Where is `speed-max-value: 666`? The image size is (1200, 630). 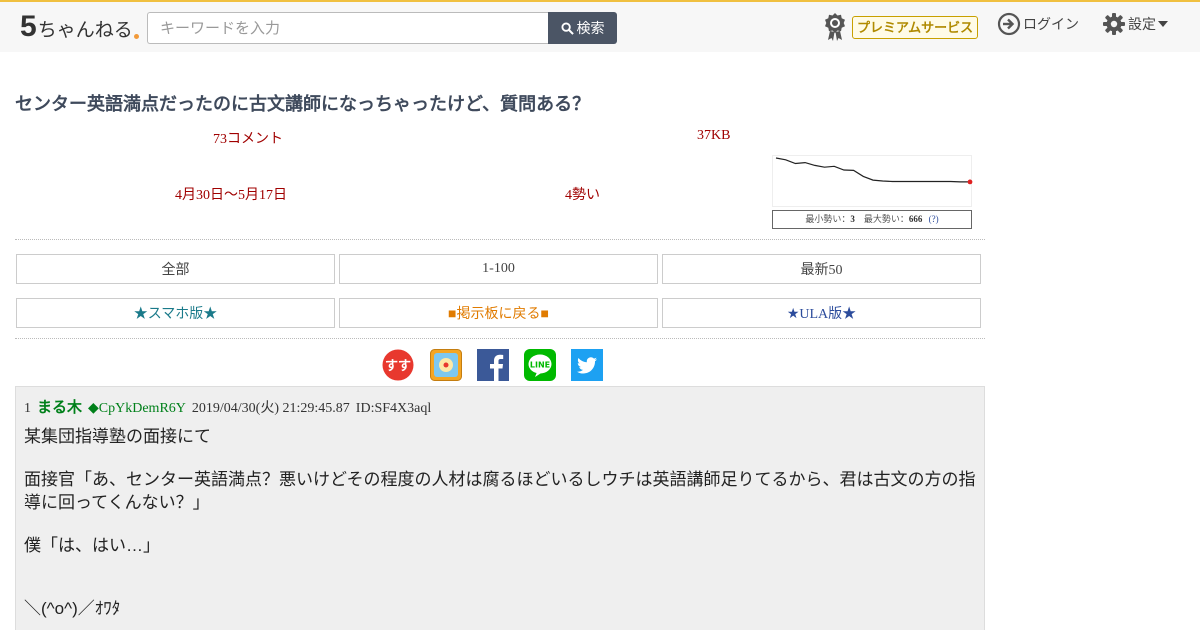
speed-max-value: 666 is located at coordinates (915, 219).